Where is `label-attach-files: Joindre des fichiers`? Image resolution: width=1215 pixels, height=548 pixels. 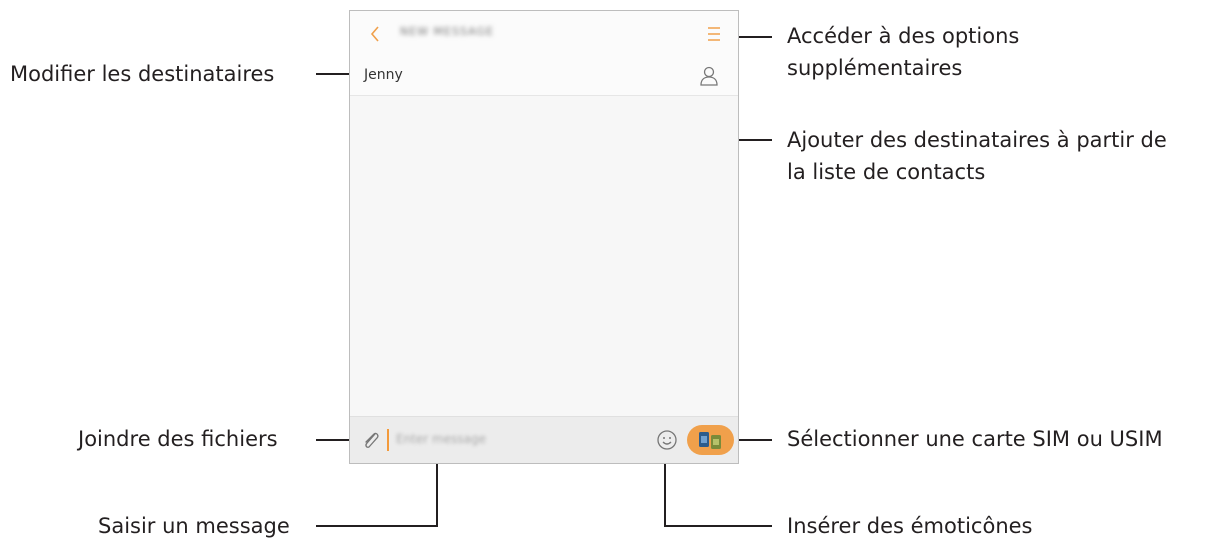
label-attach-files: Joindre des fichiers is located at coordinates (178, 439).